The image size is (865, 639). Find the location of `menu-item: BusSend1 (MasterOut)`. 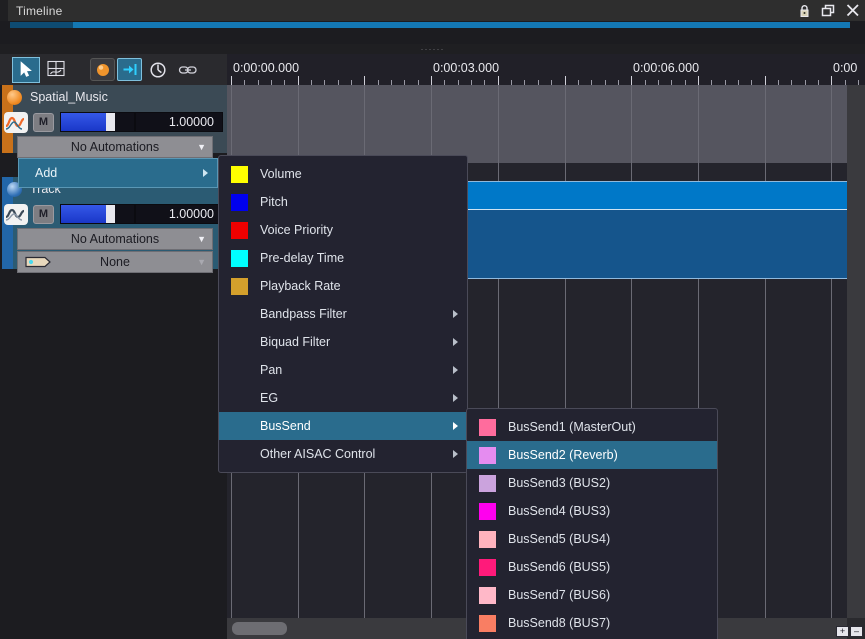

menu-item: BusSend1 (MasterOut) is located at coordinates (592, 427).